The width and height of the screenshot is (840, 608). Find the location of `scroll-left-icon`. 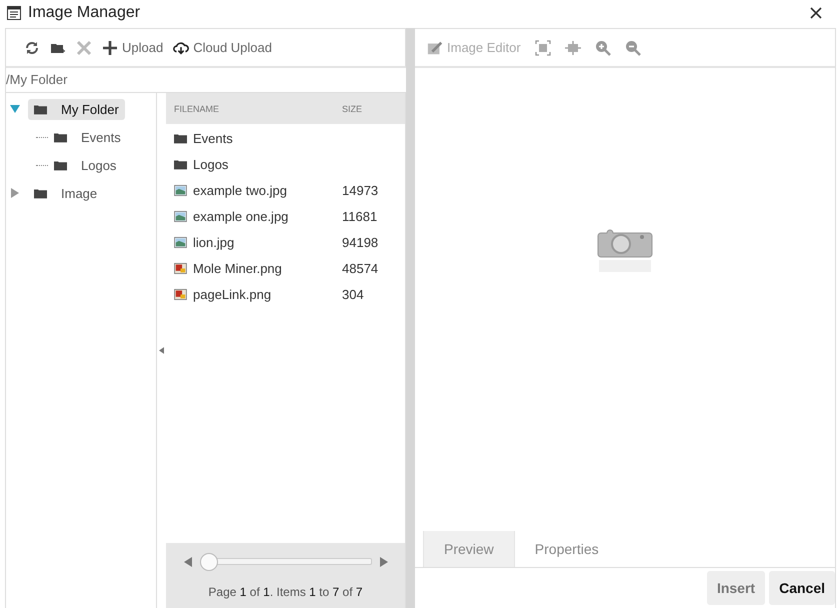

scroll-left-icon is located at coordinates (188, 561).